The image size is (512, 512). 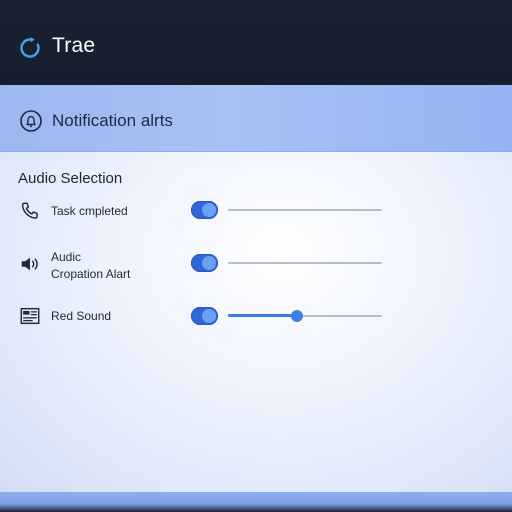 What do you see at coordinates (89, 211) in the screenshot?
I see `row-label-task-completed: Task cmpleted` at bounding box center [89, 211].